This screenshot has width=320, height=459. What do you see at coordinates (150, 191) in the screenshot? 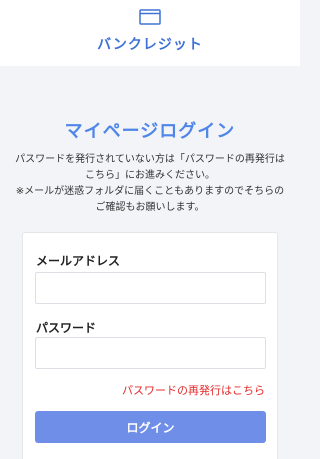
I see `notice-line: ※メールが迷惑フォルダに届くこともありますのでそちらの` at bounding box center [150, 191].